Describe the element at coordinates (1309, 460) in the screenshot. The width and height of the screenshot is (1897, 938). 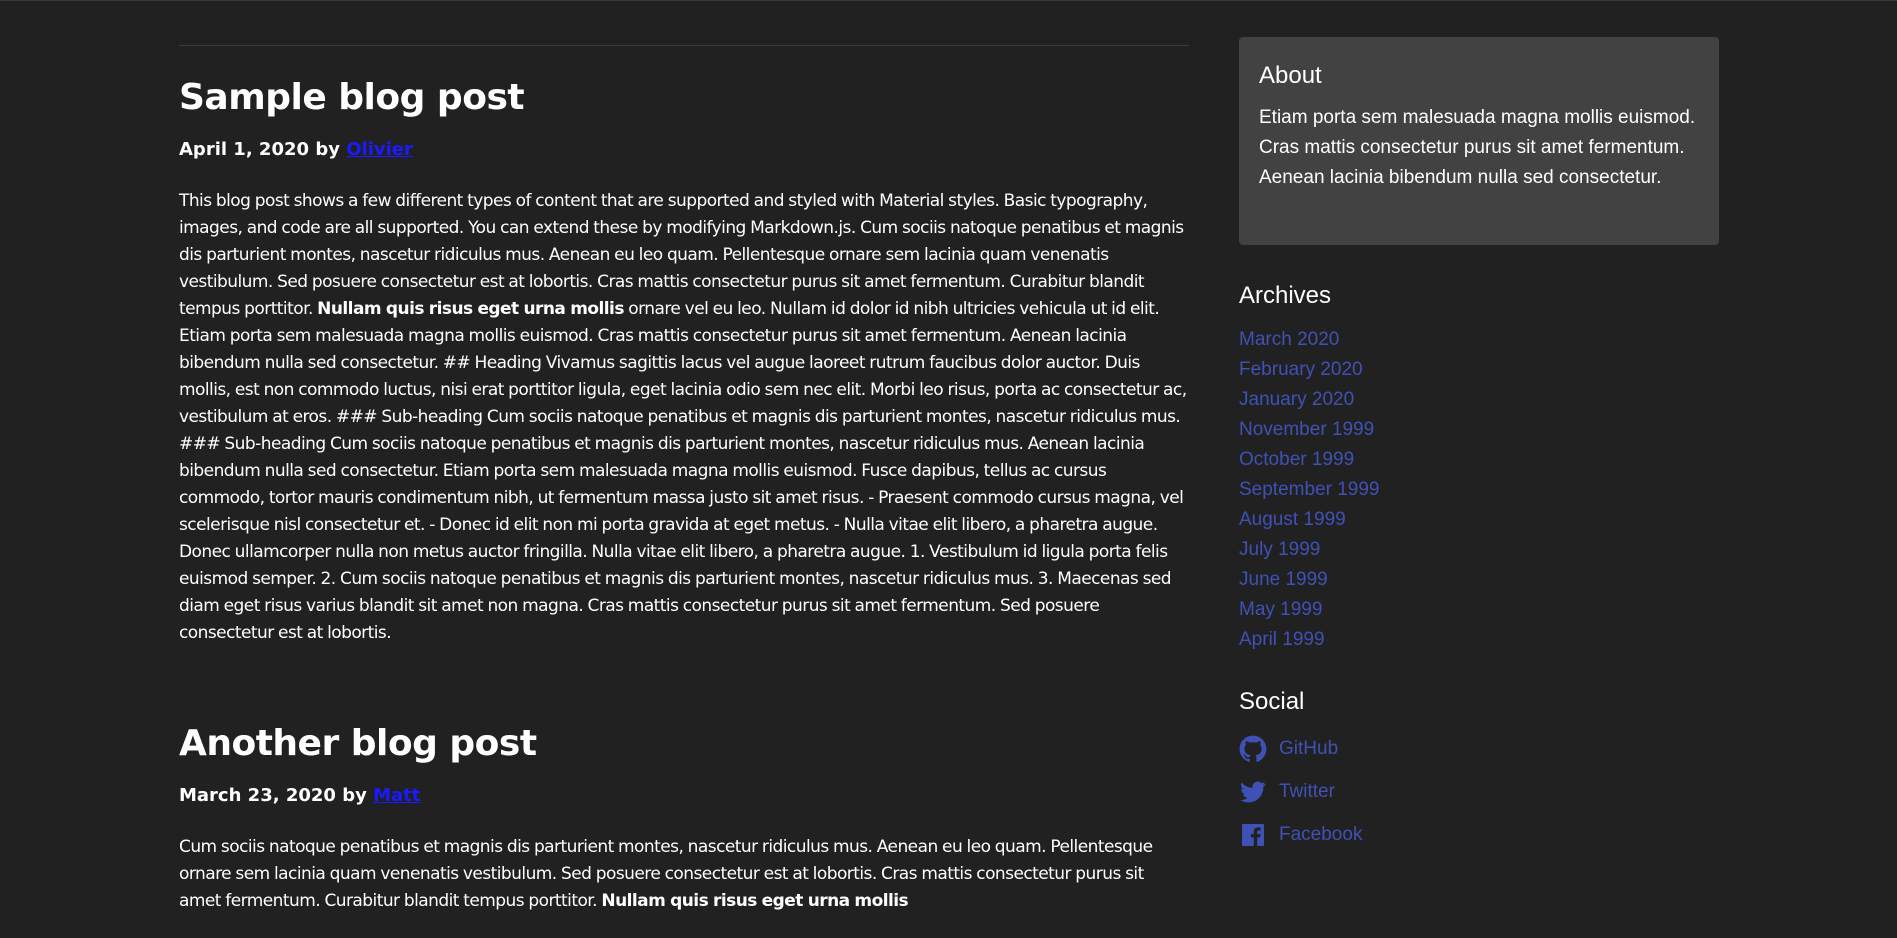
I see `archive-link: October 1999` at that location.